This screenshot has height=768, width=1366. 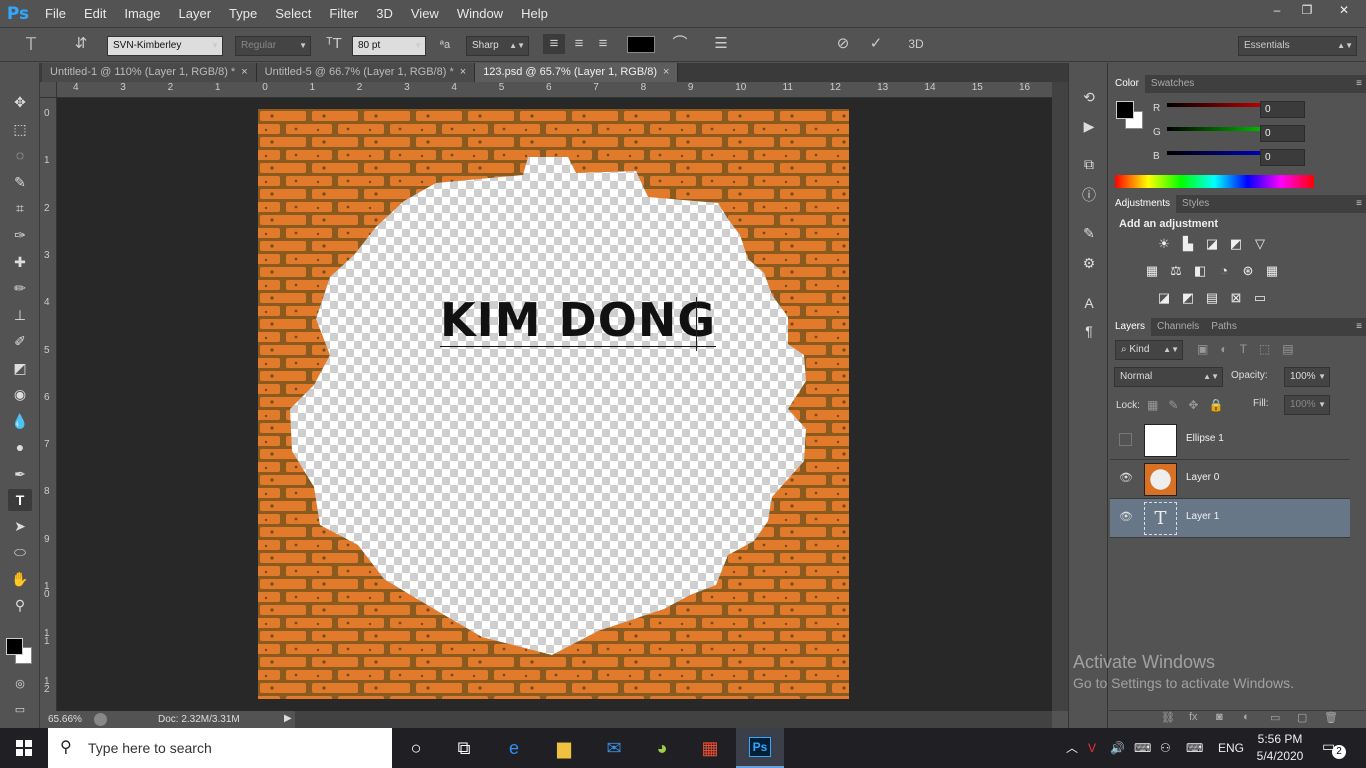 I want to click on actions-play-icon: ▶, so click(x=1089, y=128).